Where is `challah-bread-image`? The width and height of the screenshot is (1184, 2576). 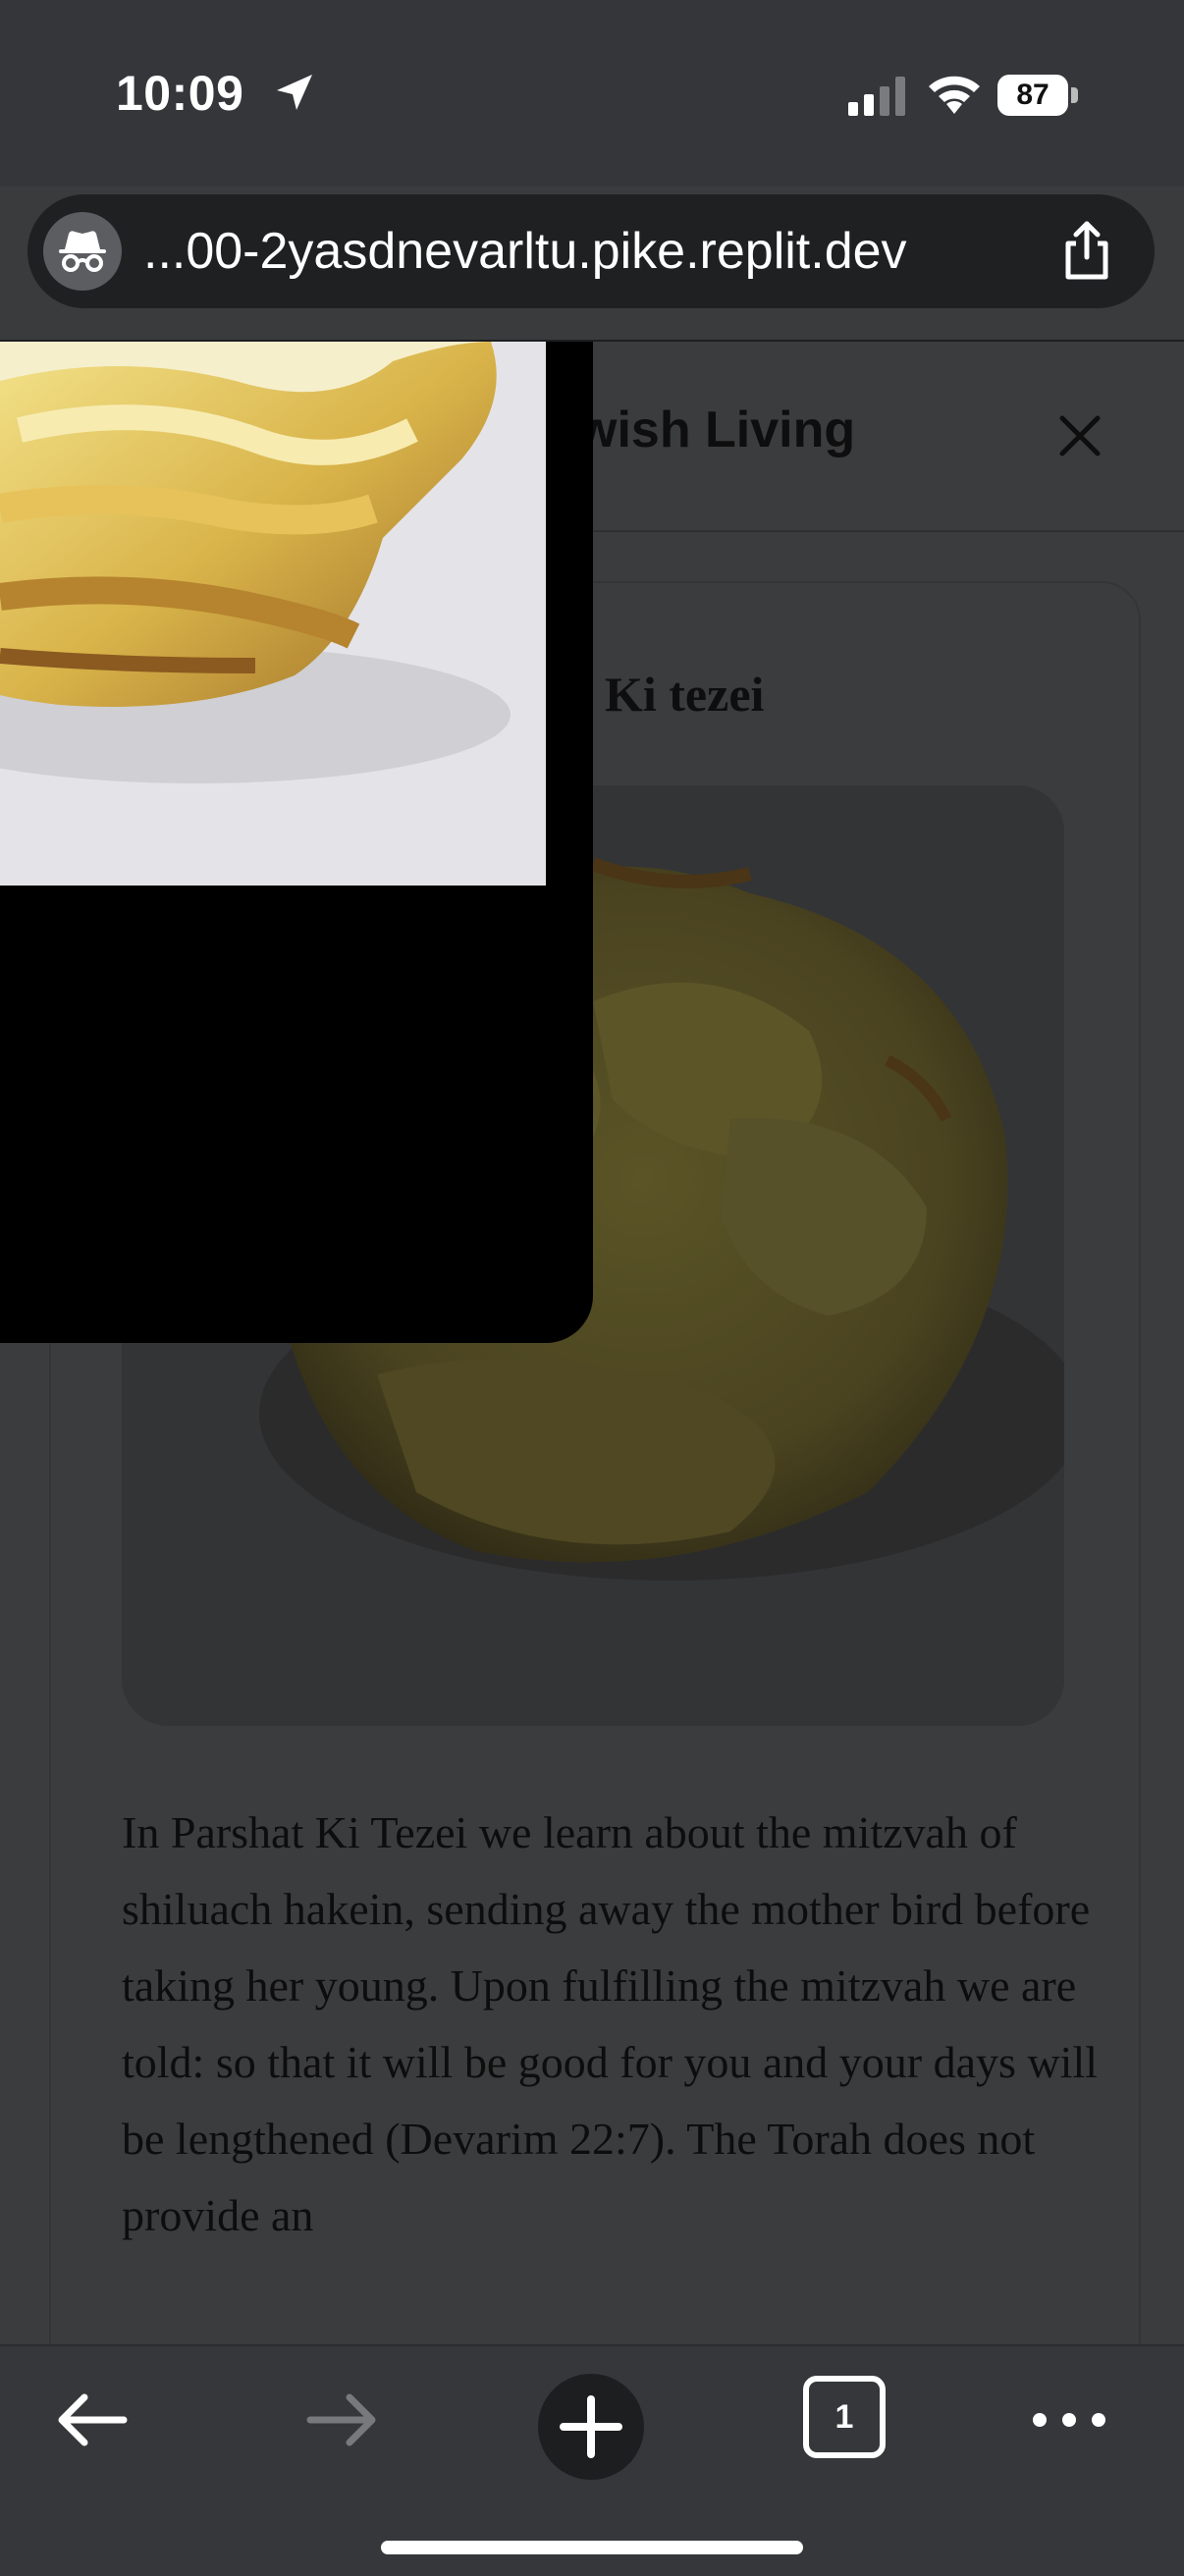 challah-bread-image is located at coordinates (273, 614).